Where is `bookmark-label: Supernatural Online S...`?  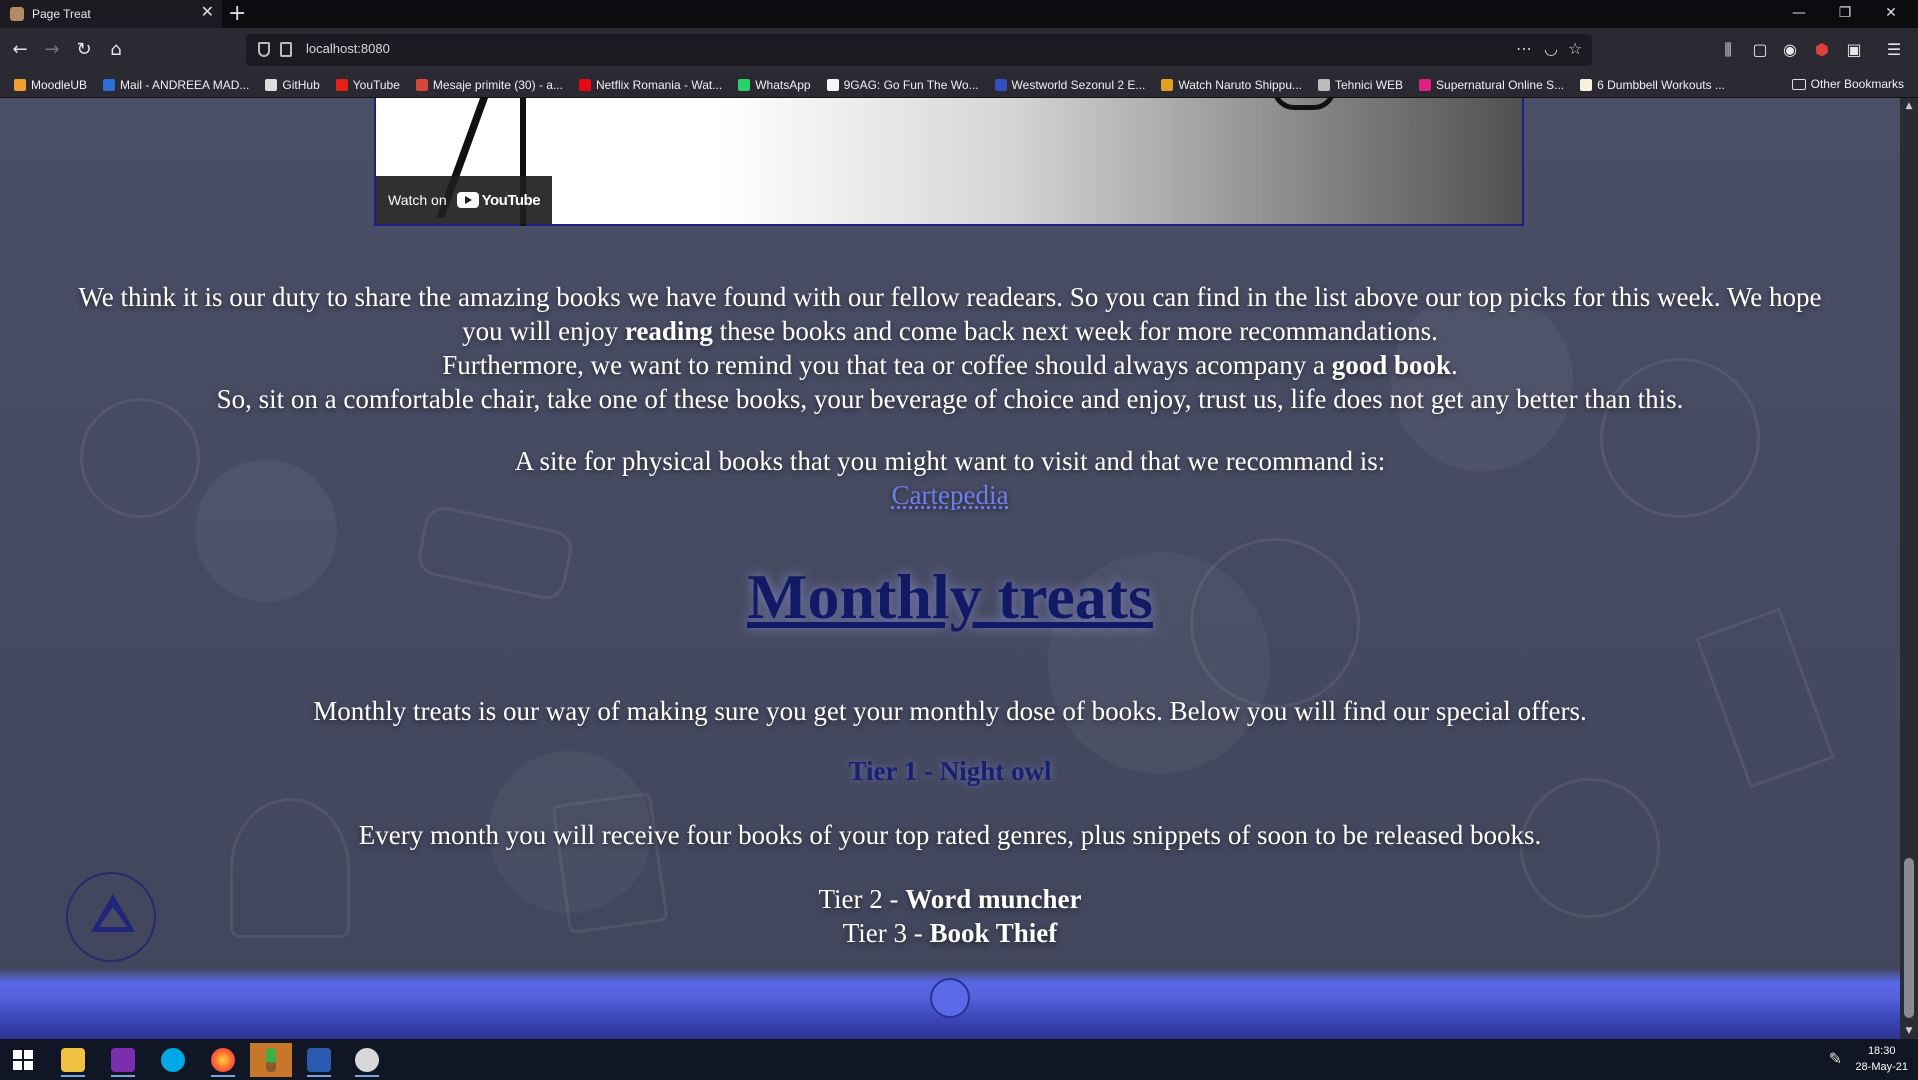
bookmark-label: Supernatural Online S... is located at coordinates (1500, 84).